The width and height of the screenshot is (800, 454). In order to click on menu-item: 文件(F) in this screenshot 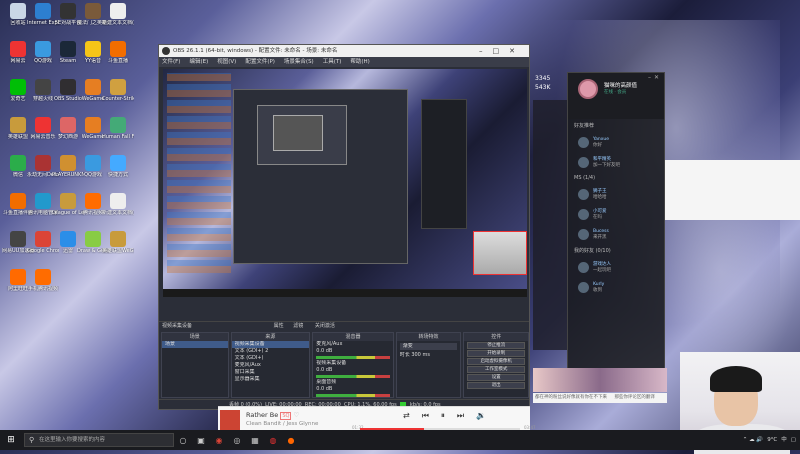, I will do `click(171, 62)`.